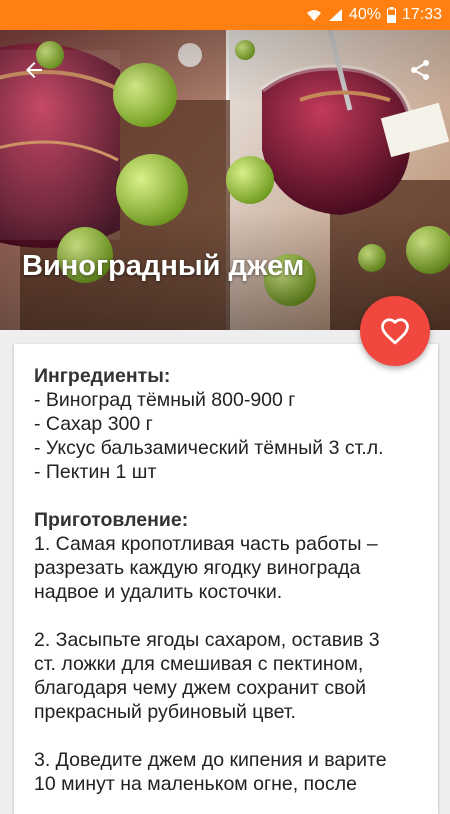 Image resolution: width=450 pixels, height=814 pixels. Describe the element at coordinates (314, 15) in the screenshot. I see `wifi-icon` at that location.